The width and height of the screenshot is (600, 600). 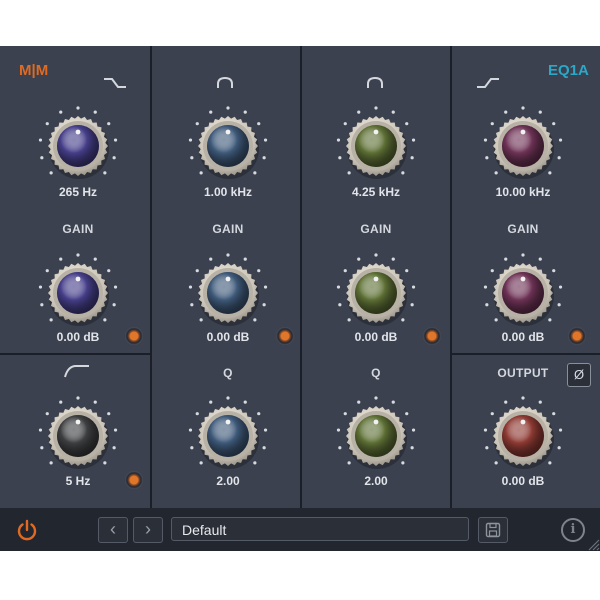 I want to click on mid2-gain-label: GAIN, so click(x=376, y=229).